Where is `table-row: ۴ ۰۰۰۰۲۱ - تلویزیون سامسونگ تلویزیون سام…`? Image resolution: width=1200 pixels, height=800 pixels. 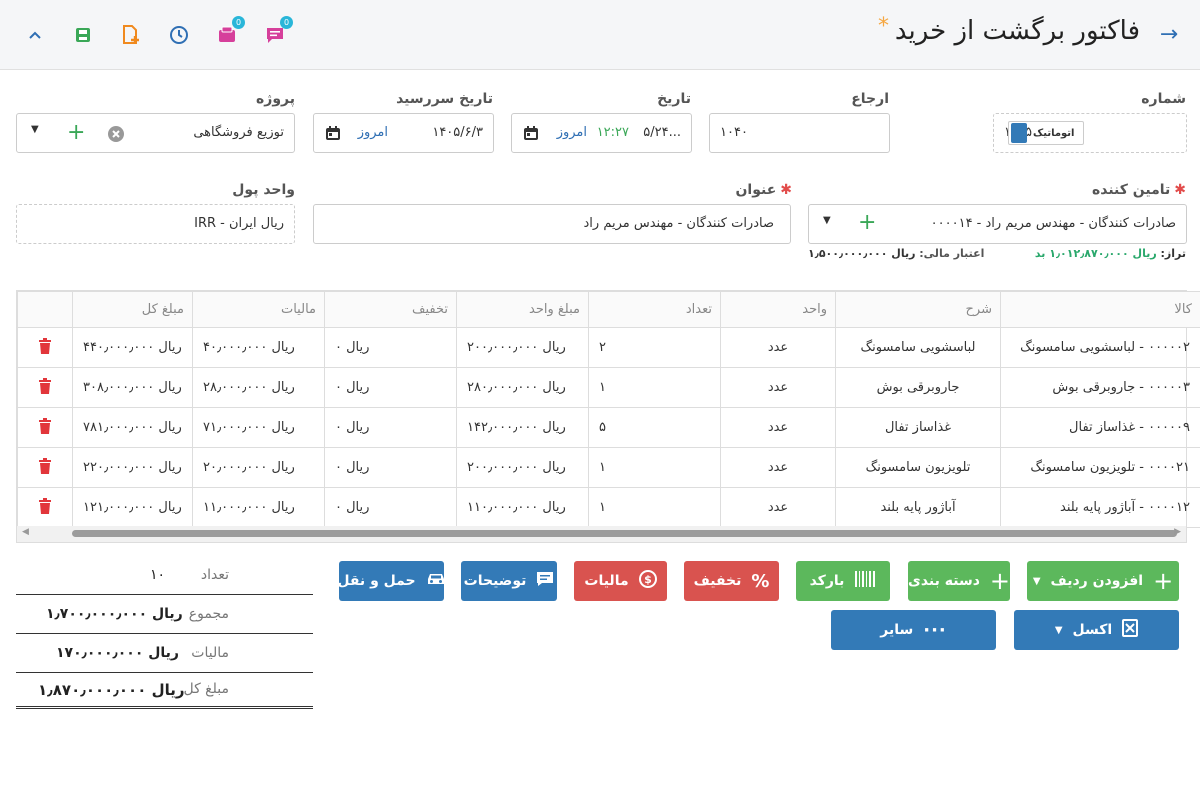
table-row: ۴ ۰۰۰۰۲۱ - تلویزیون سامسونگ تلویزیون سام… is located at coordinates (608, 467).